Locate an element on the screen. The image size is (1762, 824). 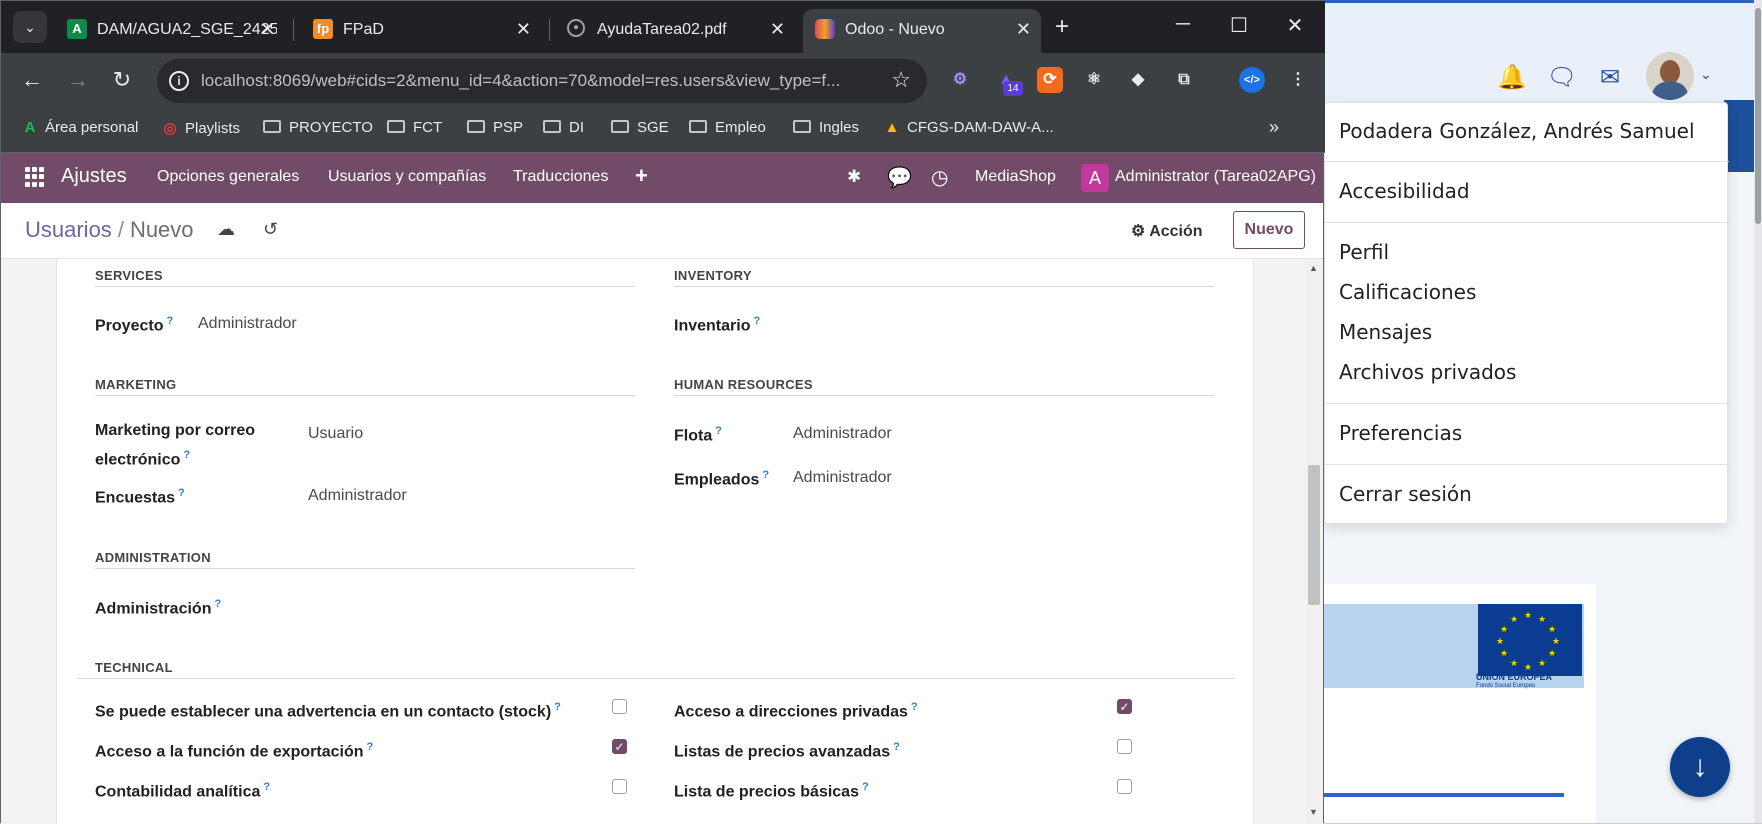
bookmark-ingles: Ingles is located at coordinates (826, 127).